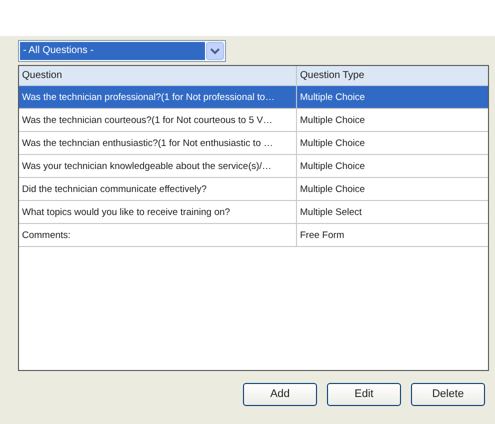  I want to click on table-cell: Free Form, so click(392, 235).